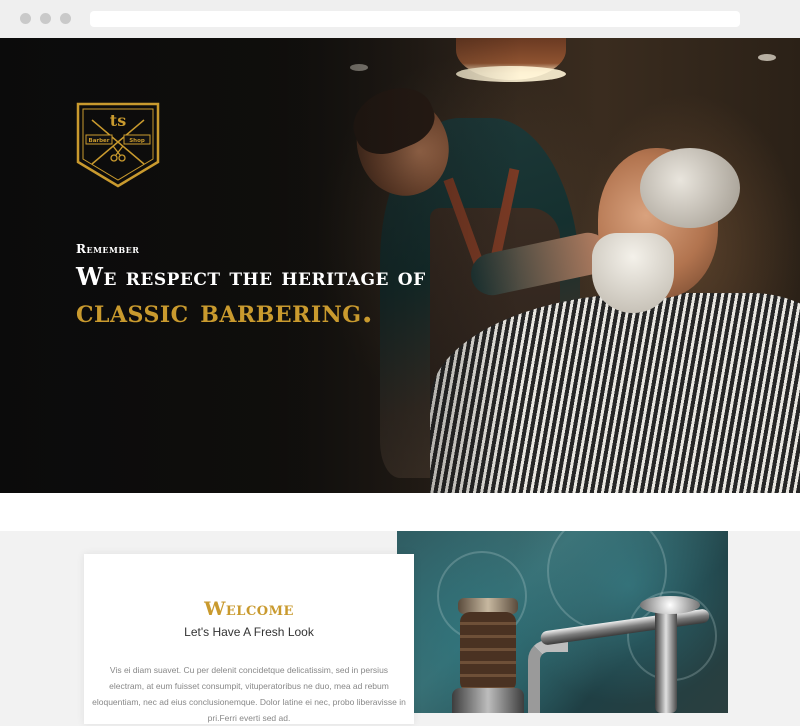 The image size is (800, 726). What do you see at coordinates (225, 311) in the screenshot?
I see `hero-headline-line2: classic barbering.` at bounding box center [225, 311].